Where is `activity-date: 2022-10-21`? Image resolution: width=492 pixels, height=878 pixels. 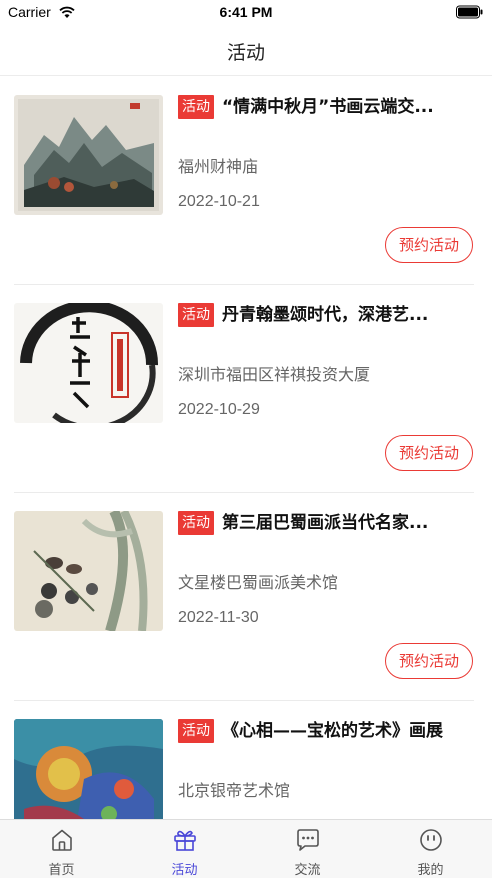
activity-date: 2022-10-21 is located at coordinates (219, 201).